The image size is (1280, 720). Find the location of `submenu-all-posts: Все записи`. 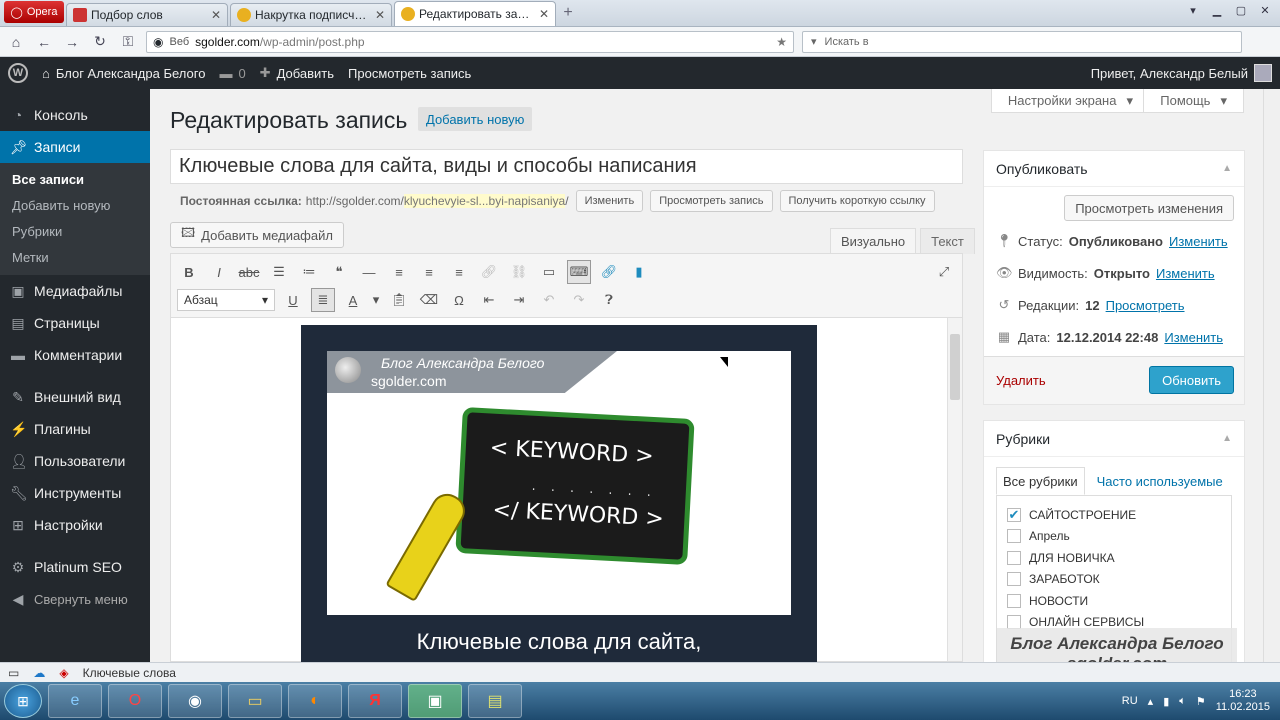

submenu-all-posts: Все записи is located at coordinates (75, 180).